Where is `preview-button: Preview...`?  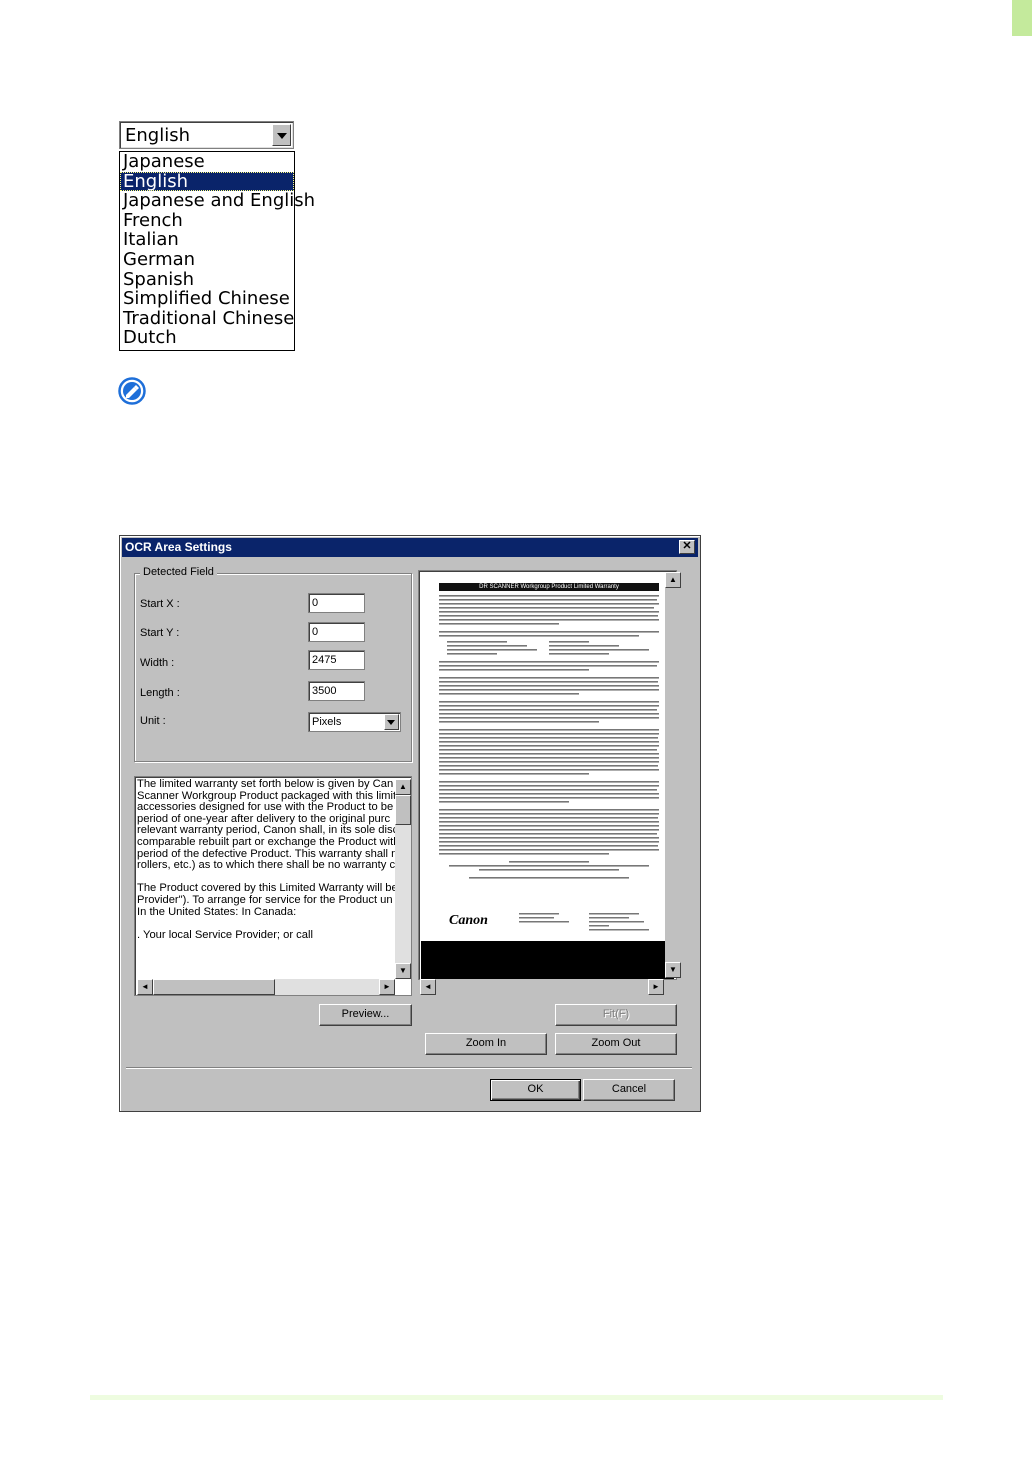 preview-button: Preview... is located at coordinates (365, 1015).